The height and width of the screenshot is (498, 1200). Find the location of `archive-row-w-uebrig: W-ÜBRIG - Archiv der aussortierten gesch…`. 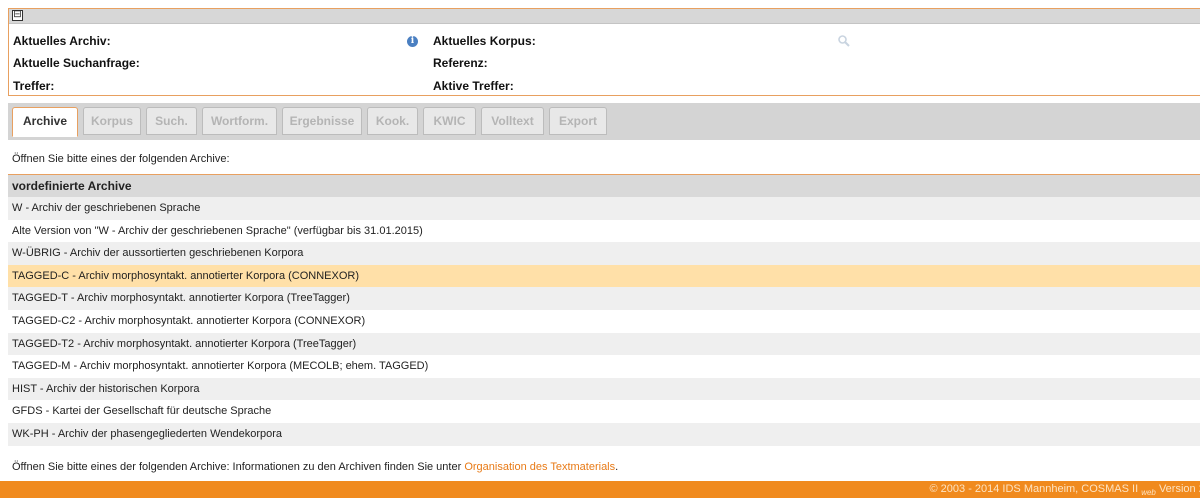

archive-row-w-uebrig: W-ÜBRIG - Archiv der aussortierten gesch… is located at coordinates (604, 253).